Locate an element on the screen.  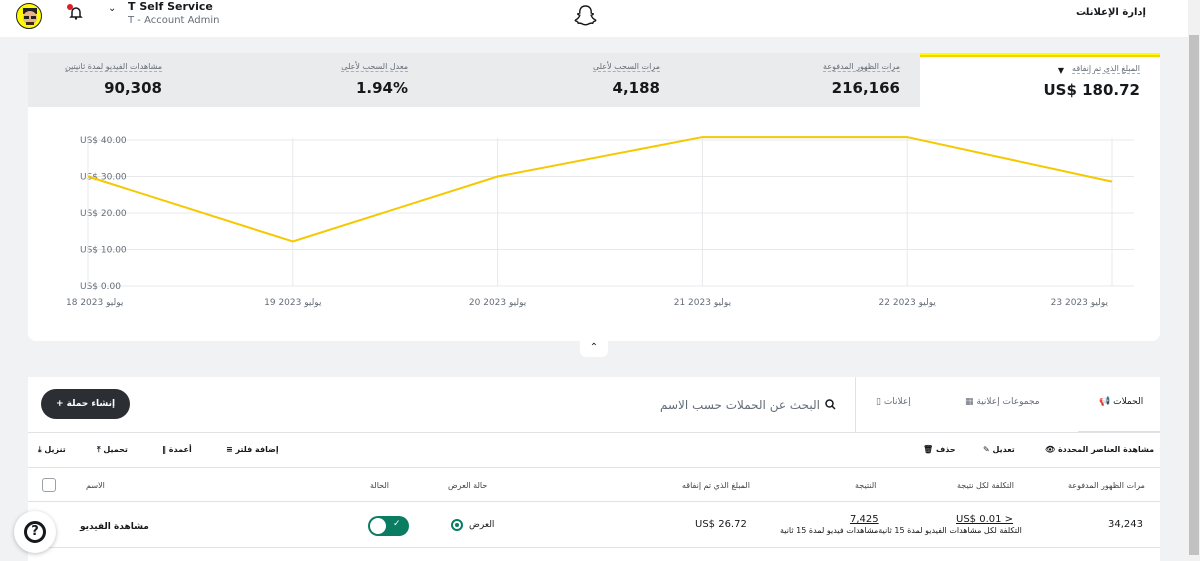
delivery-status-icon is located at coordinates (457, 525).